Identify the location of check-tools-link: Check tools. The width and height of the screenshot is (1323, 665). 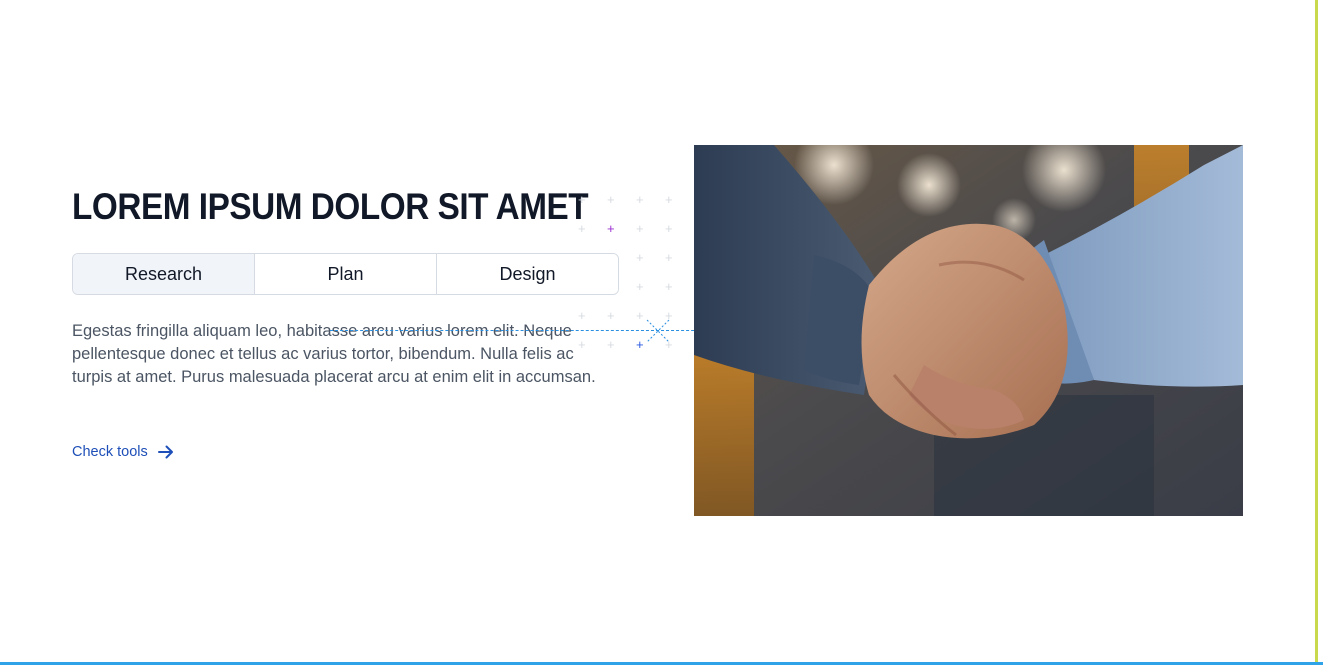
(123, 452).